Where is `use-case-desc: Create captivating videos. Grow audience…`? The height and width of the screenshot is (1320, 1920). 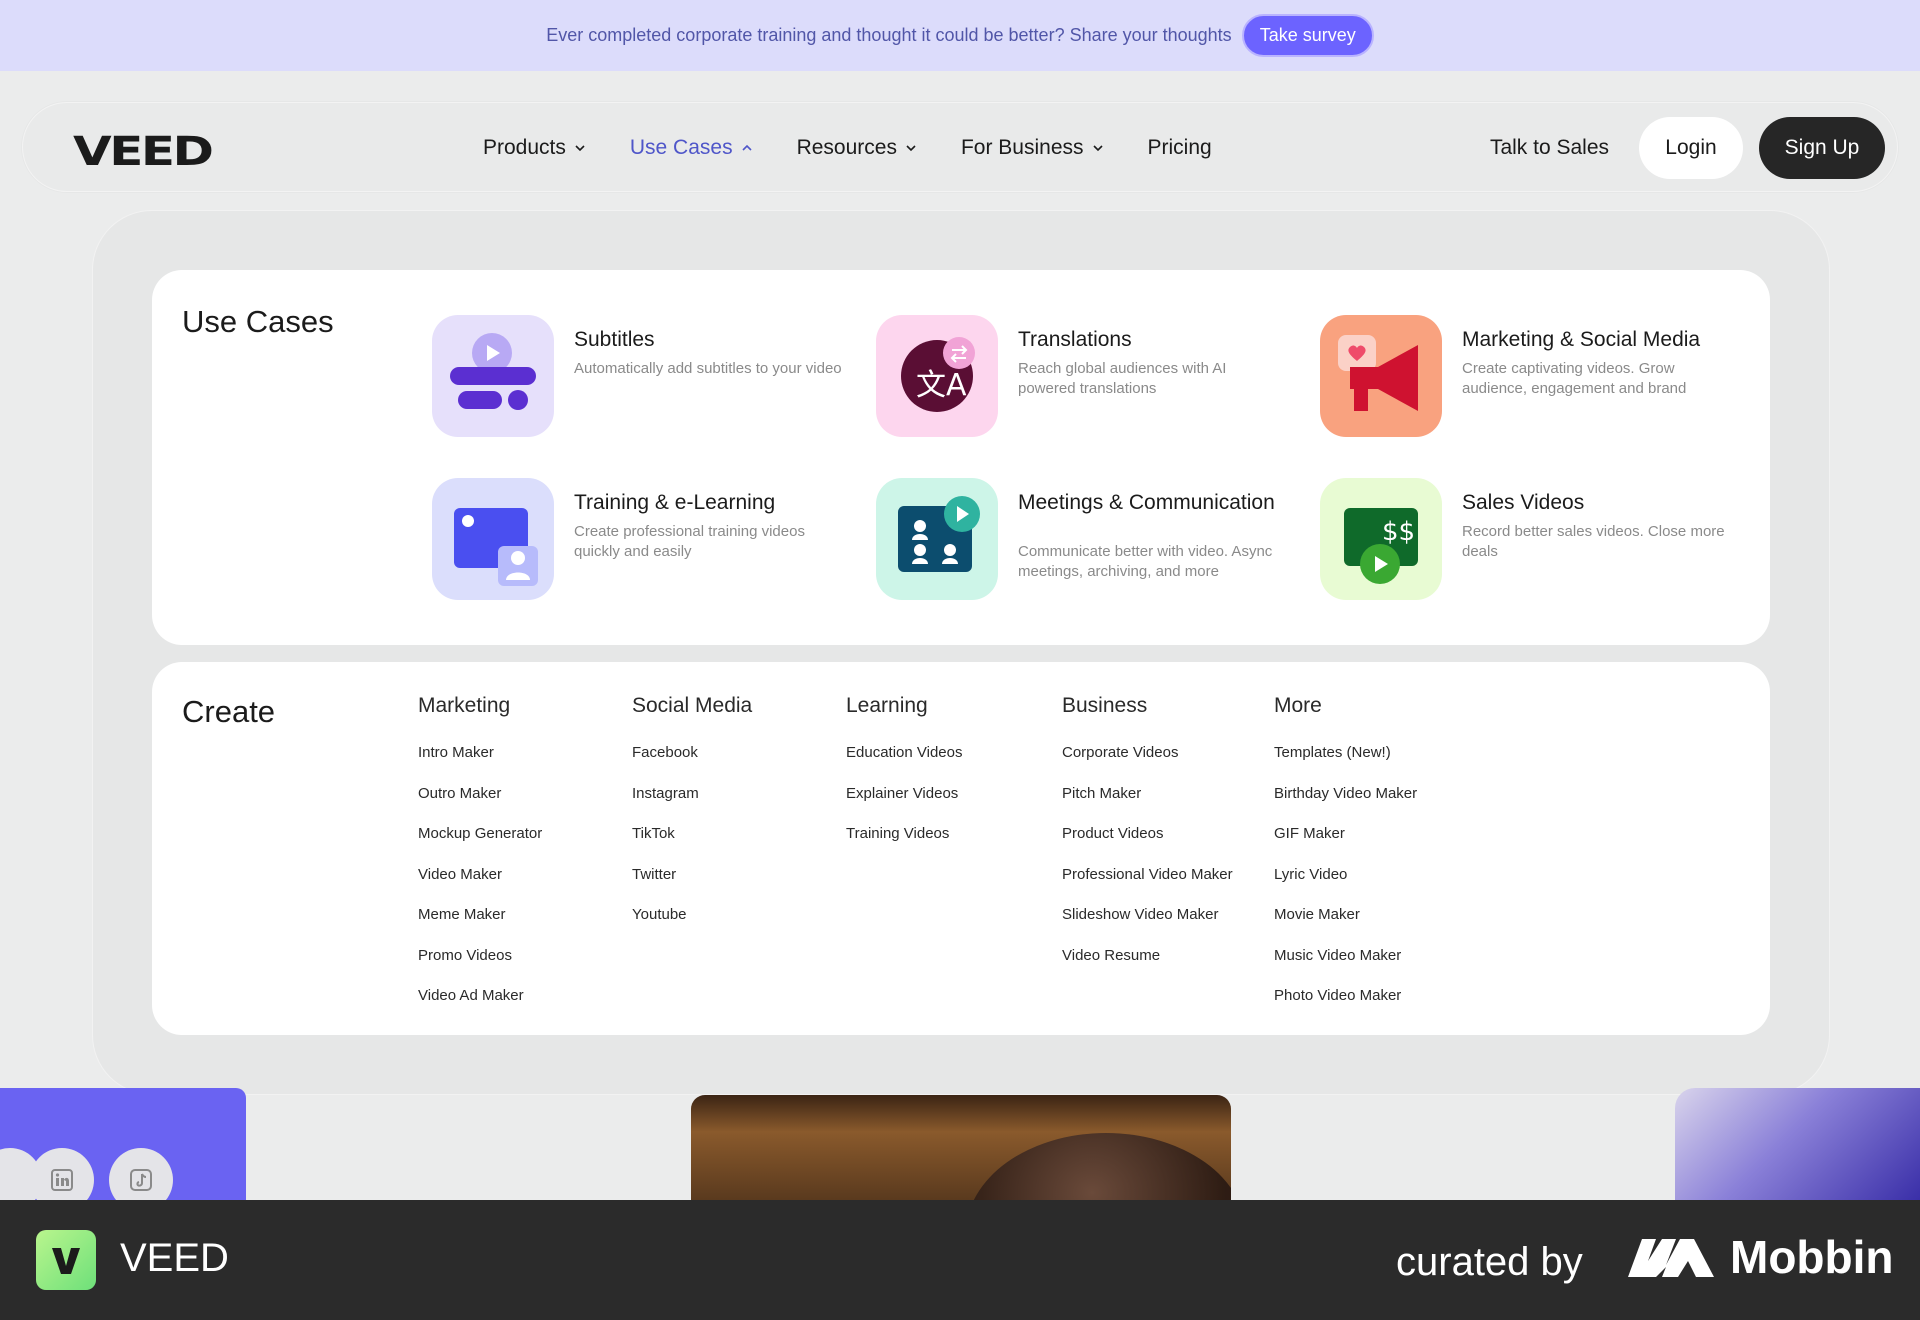 use-case-desc: Create captivating videos. Grow audience… is located at coordinates (1574, 378).